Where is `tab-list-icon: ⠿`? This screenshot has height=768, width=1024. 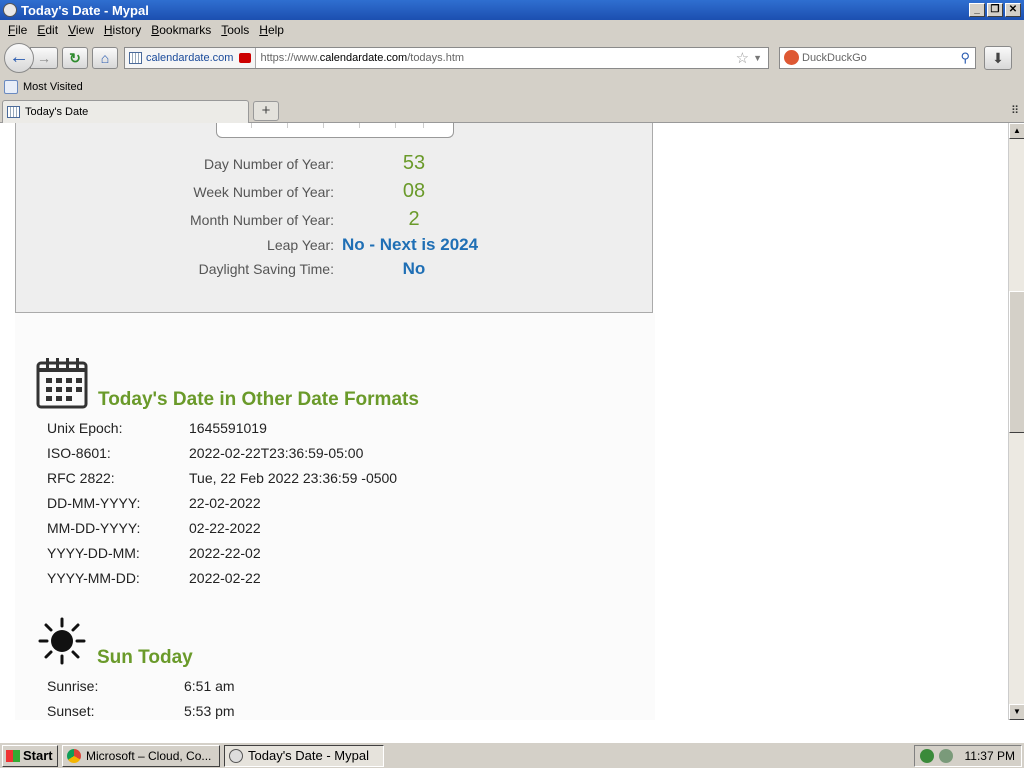 tab-list-icon: ⠿ is located at coordinates (1015, 110).